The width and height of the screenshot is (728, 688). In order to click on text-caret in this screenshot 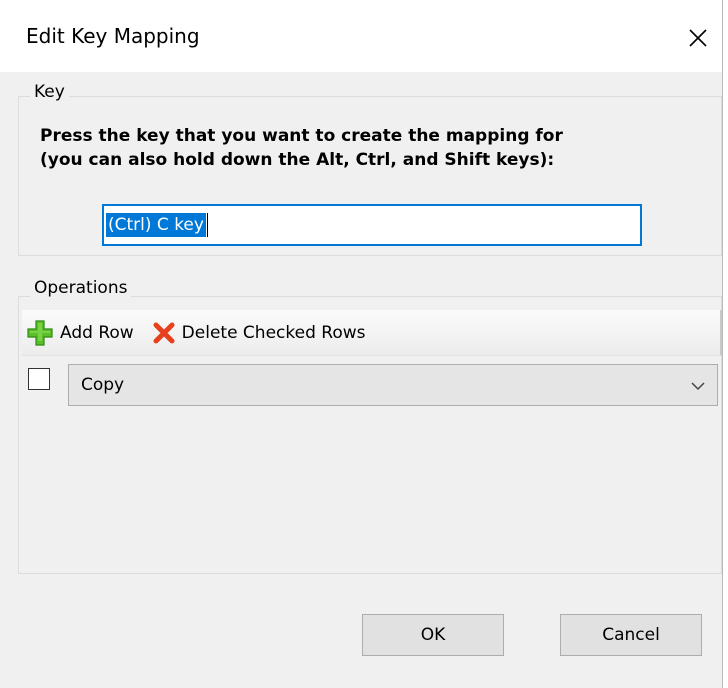, I will do `click(207, 225)`.